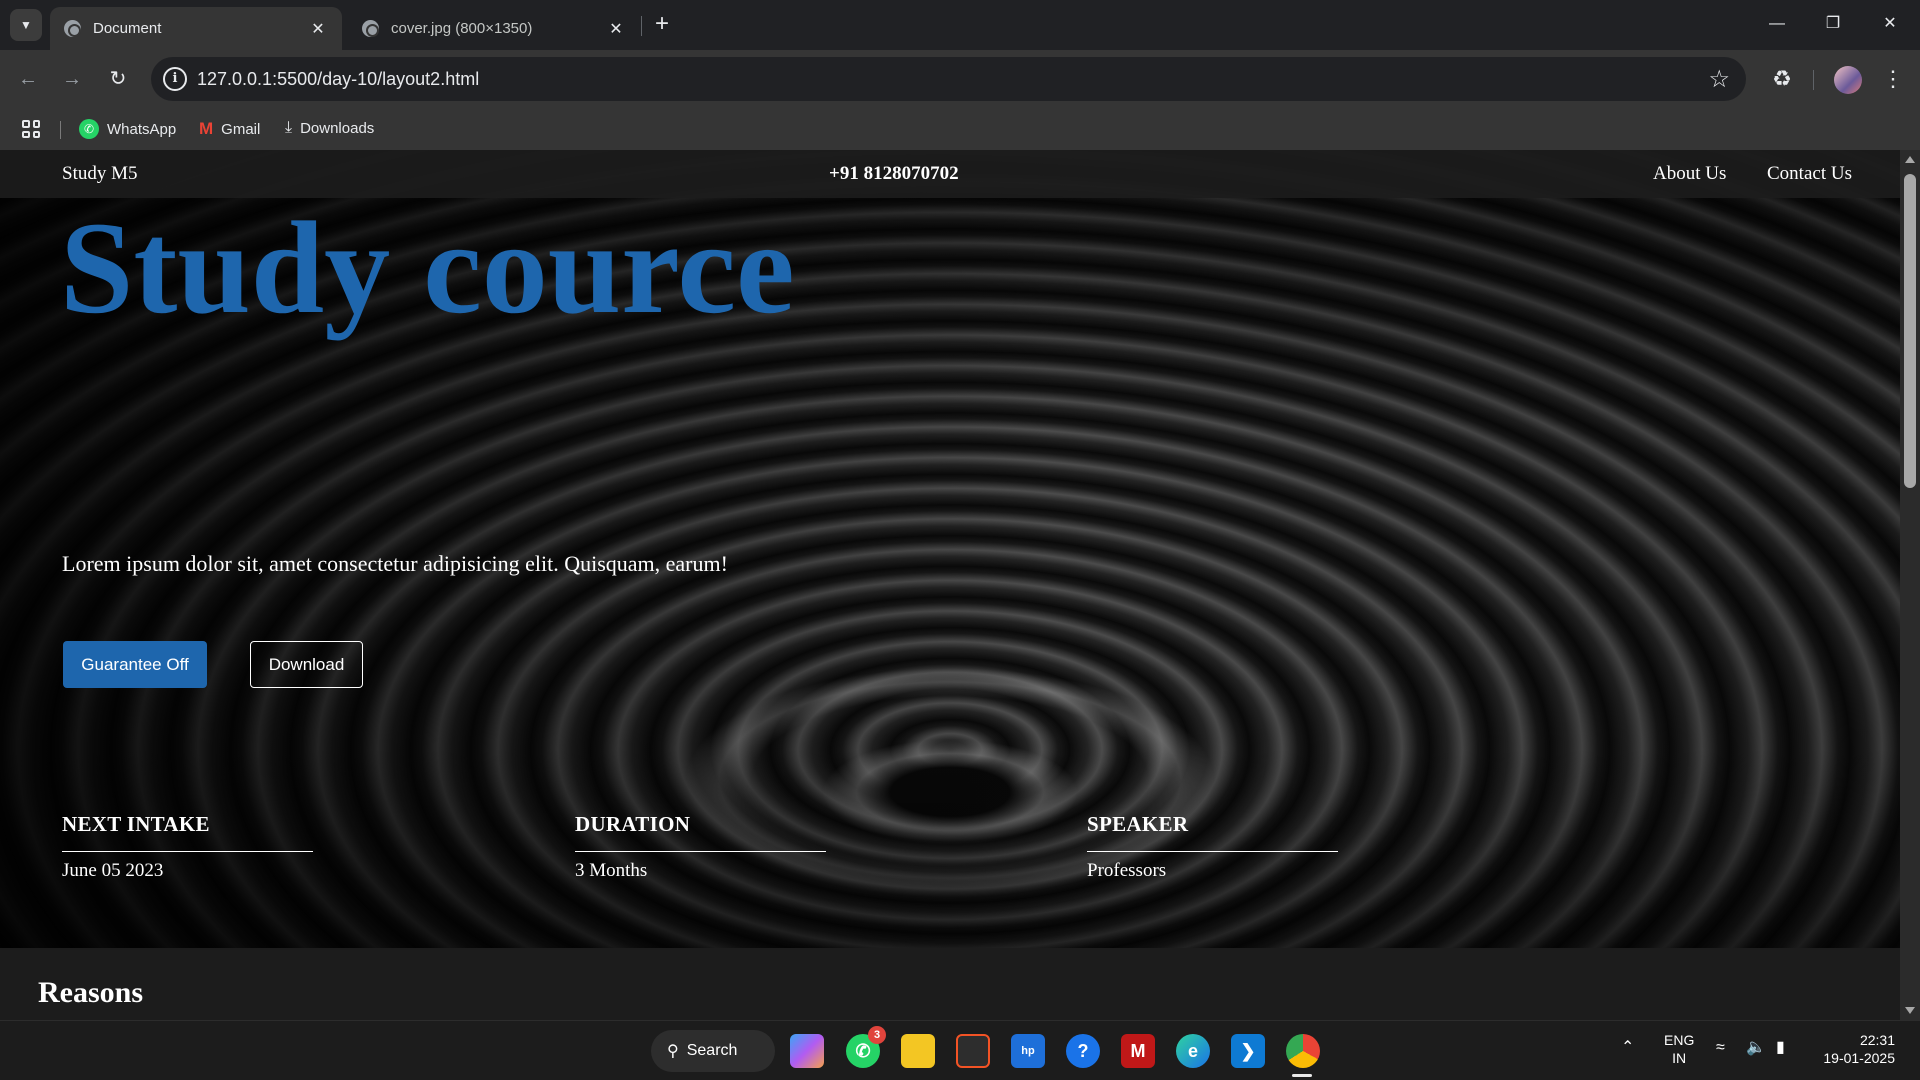 The image size is (1920, 1080). What do you see at coordinates (1890, 24) in the screenshot?
I see `close-window-button: ✕` at bounding box center [1890, 24].